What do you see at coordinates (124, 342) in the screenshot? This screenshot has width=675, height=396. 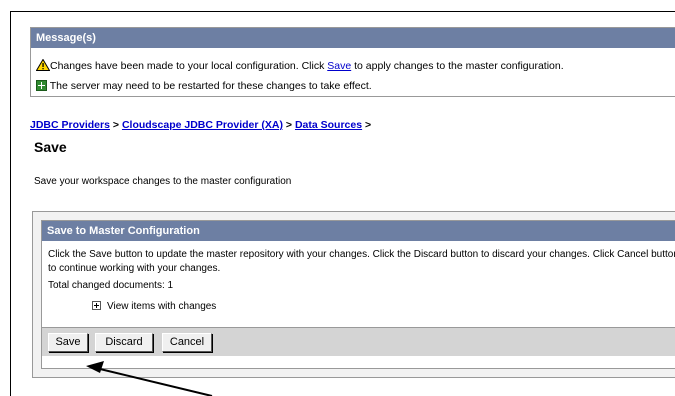 I see `discard-button: Discard` at bounding box center [124, 342].